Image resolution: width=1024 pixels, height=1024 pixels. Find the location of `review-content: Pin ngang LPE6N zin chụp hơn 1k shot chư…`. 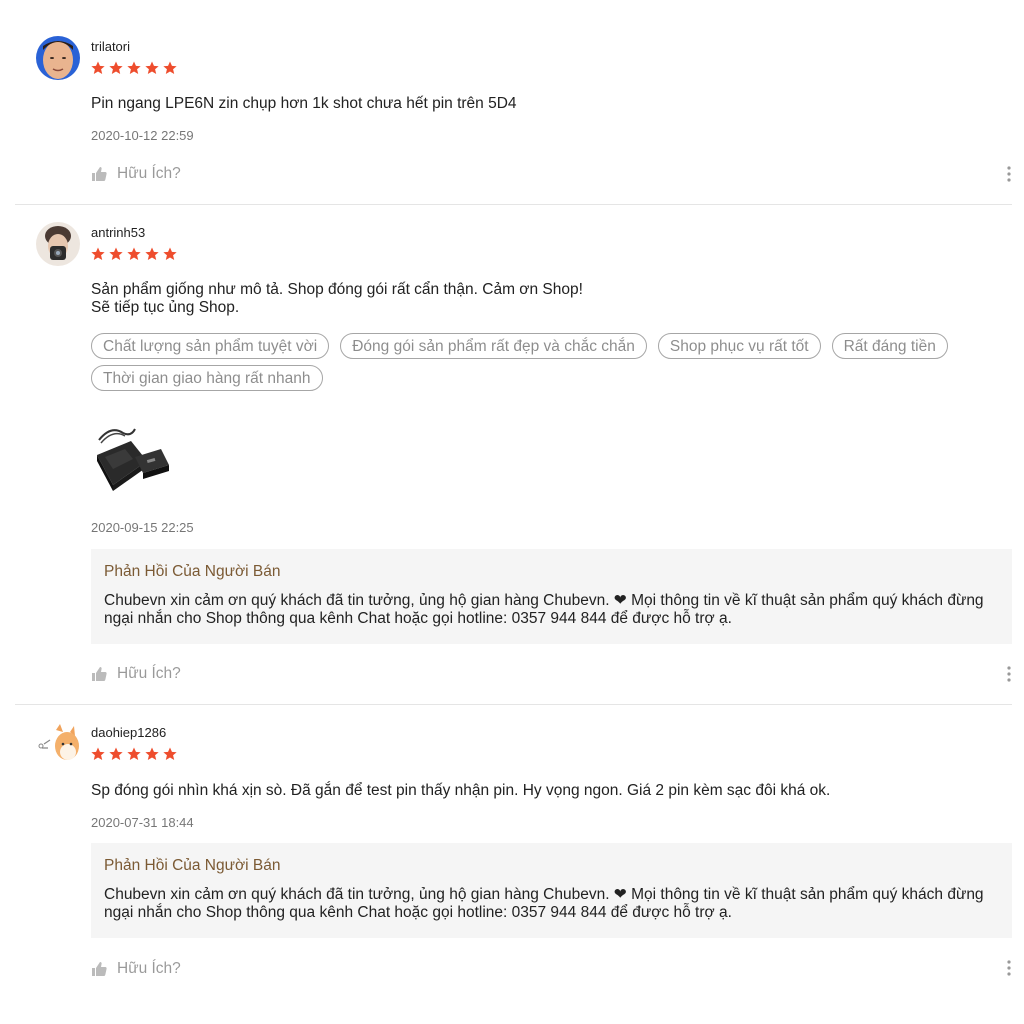

review-content: Pin ngang LPE6N zin chụp hơn 1k shot chư… is located at coordinates (304, 103).